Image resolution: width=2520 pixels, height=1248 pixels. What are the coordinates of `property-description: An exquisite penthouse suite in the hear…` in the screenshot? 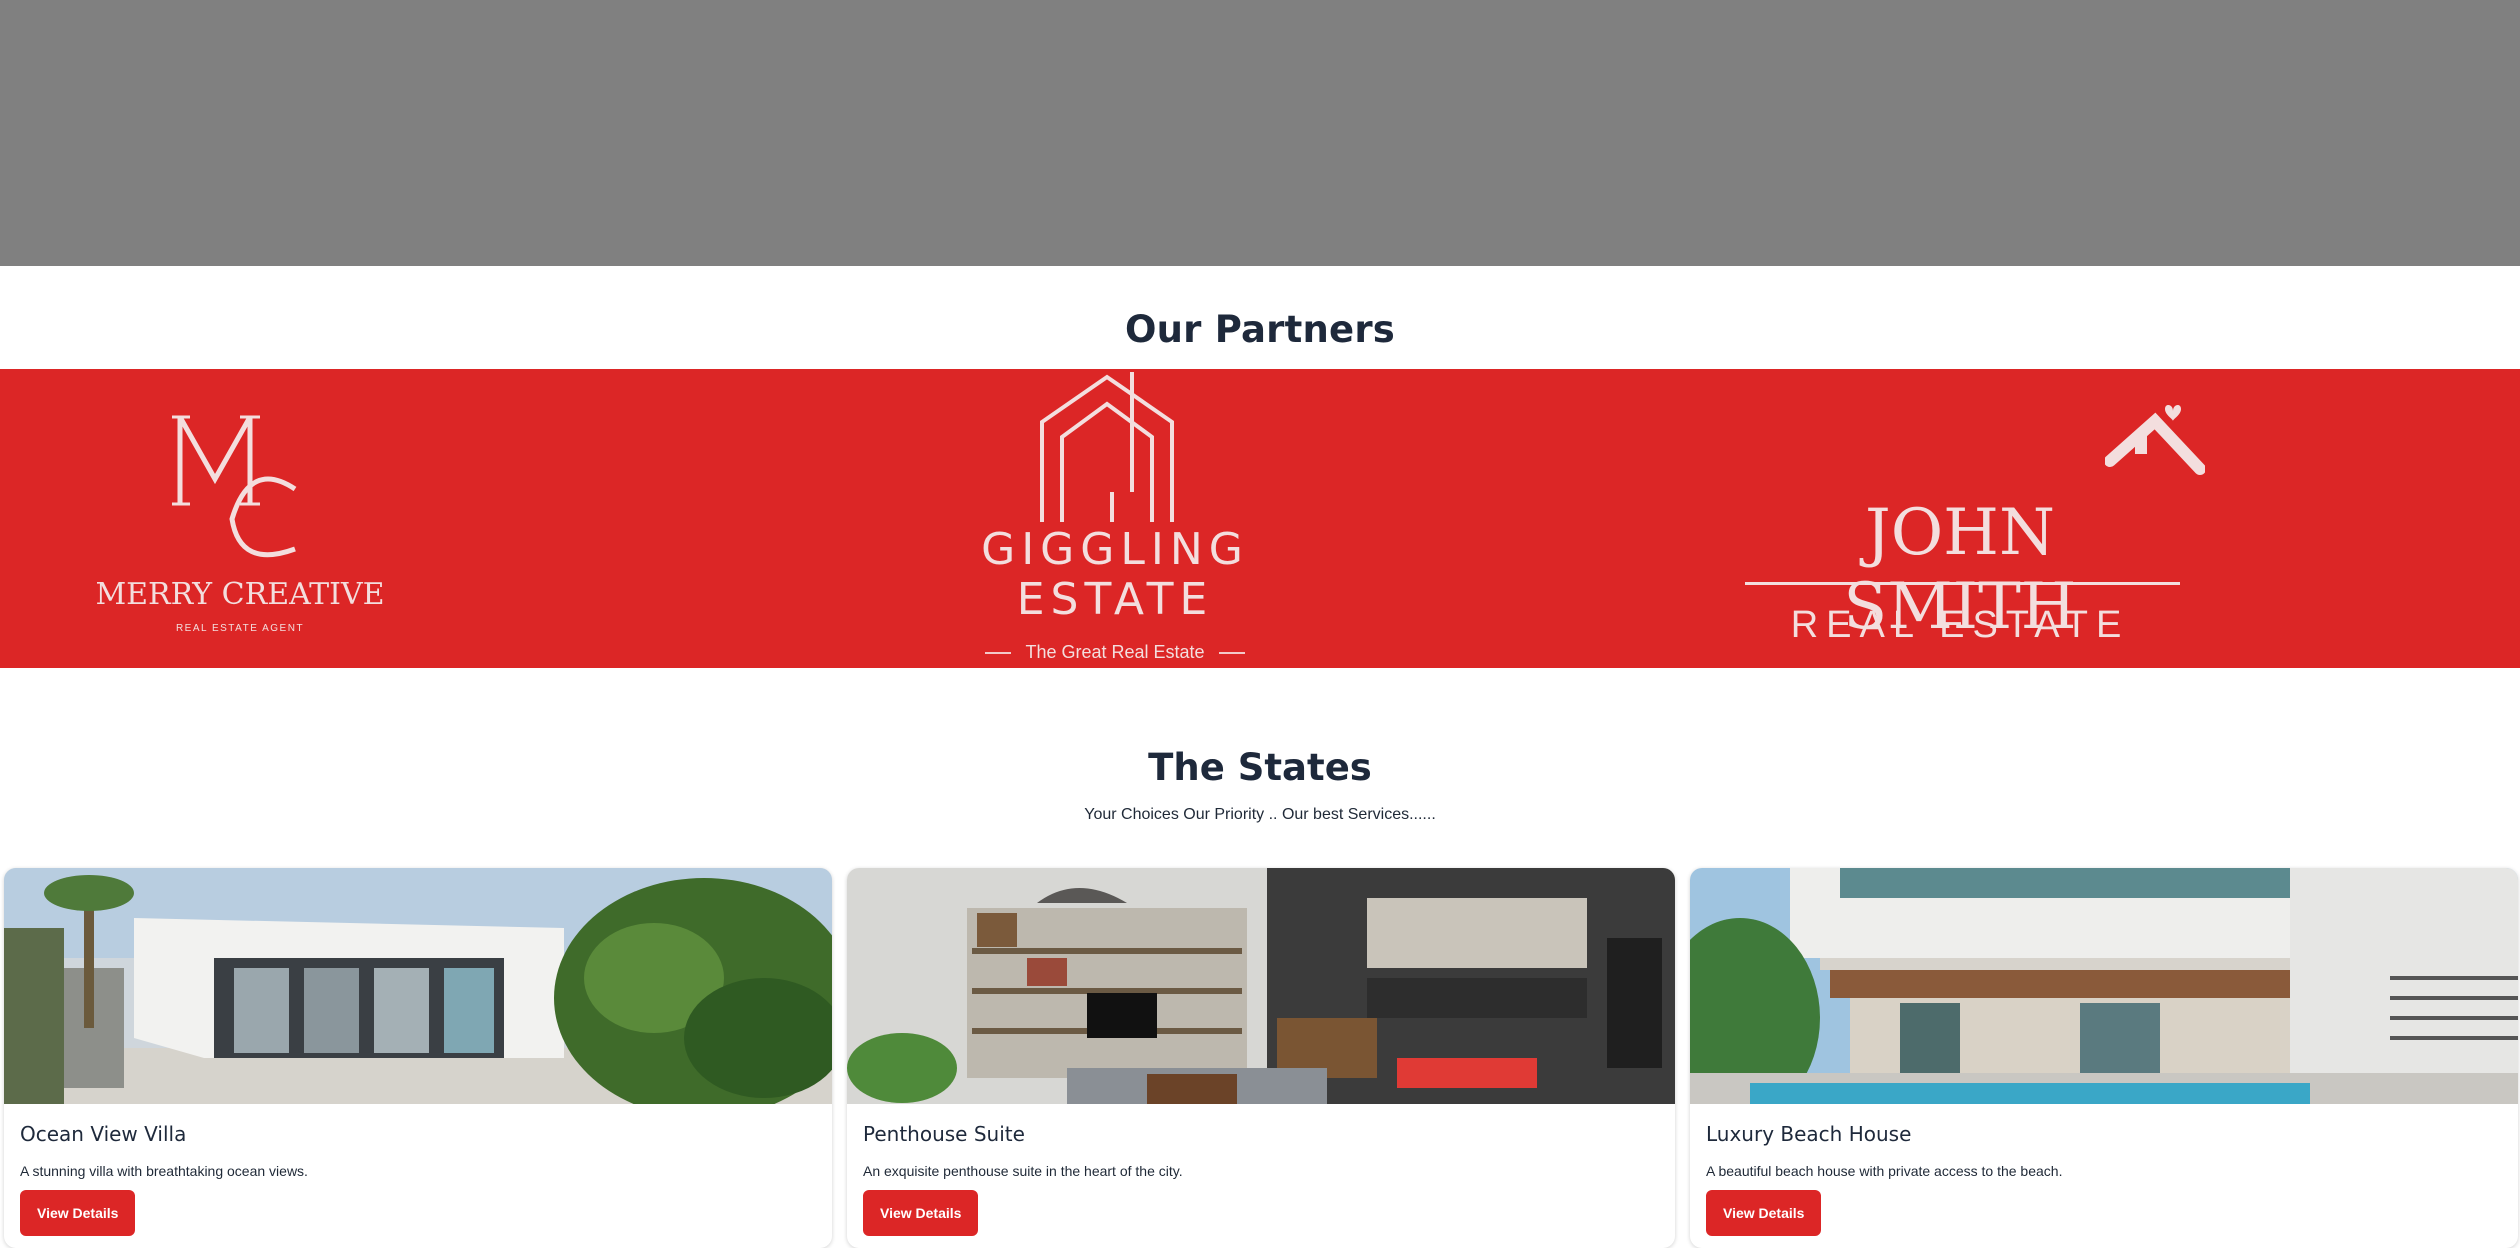 It's located at (1023, 1171).